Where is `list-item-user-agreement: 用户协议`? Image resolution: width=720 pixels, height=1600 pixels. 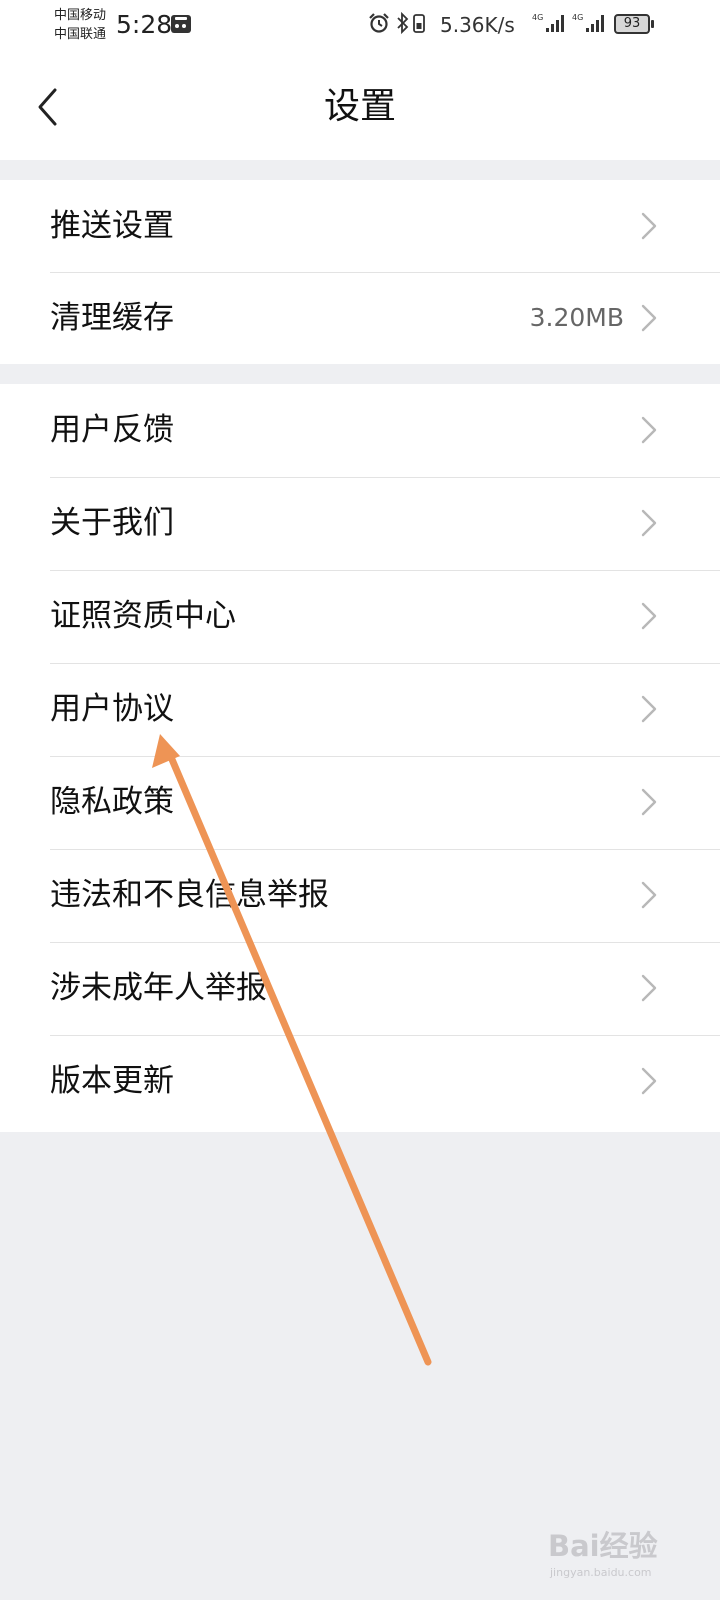 list-item-user-agreement: 用户协议 is located at coordinates (360, 709).